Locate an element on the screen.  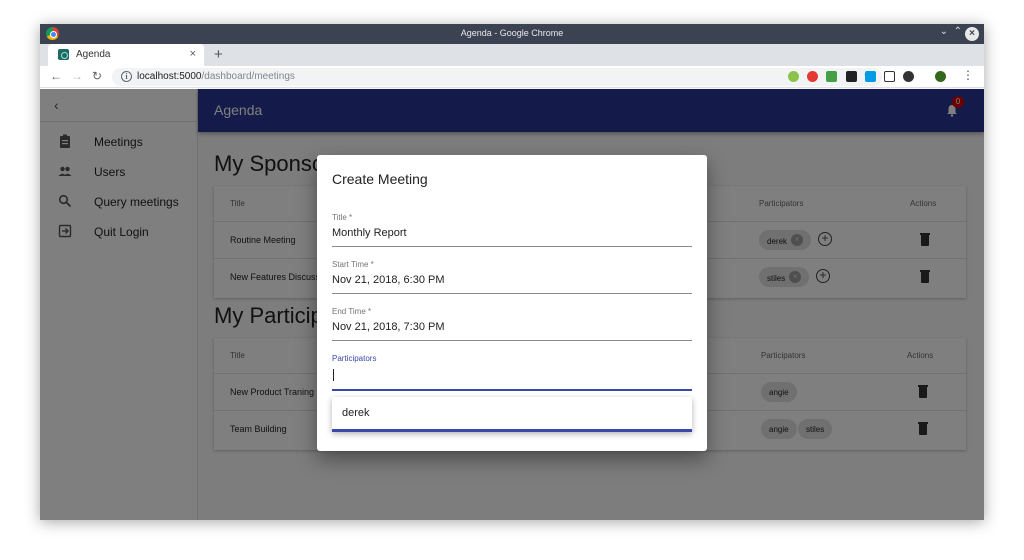
url-text: localhost:5000/dashboard/meetings is located at coordinates (216, 76).